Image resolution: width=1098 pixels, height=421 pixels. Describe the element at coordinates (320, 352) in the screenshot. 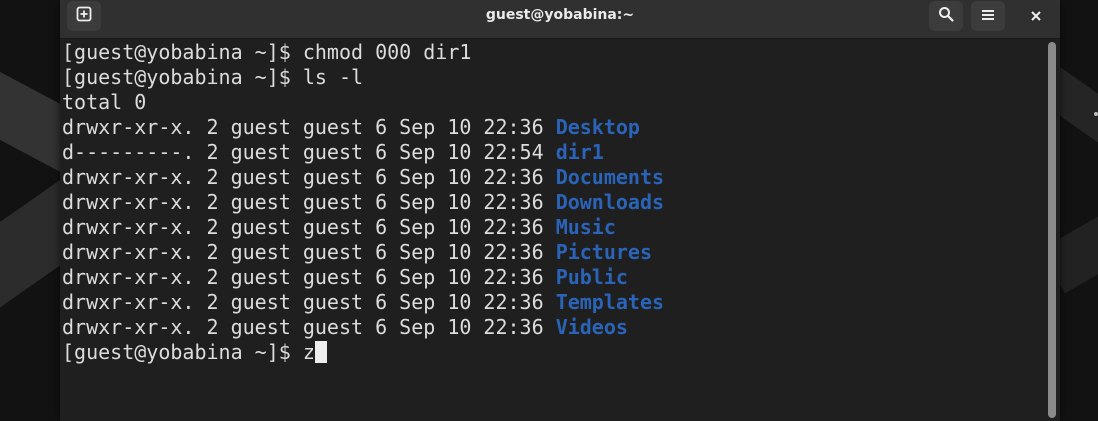

I see `text-cursor` at that location.